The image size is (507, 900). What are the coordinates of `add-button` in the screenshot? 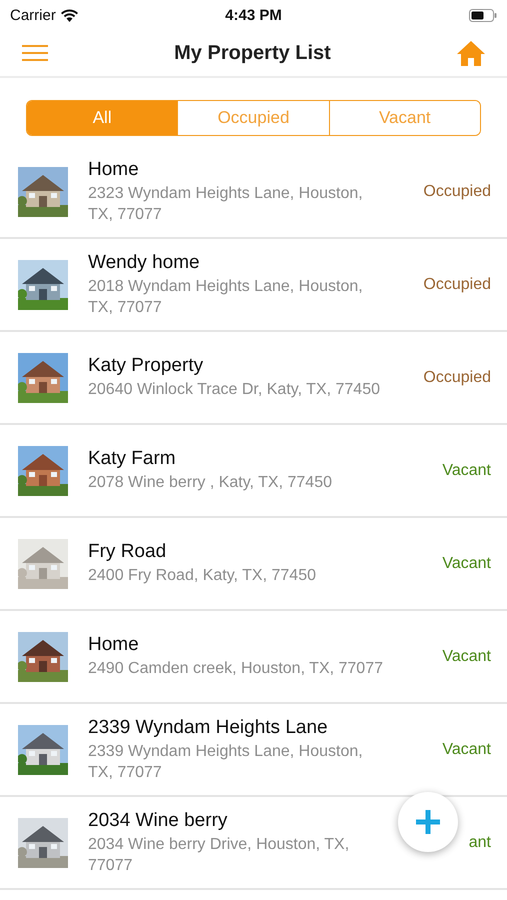 It's located at (428, 822).